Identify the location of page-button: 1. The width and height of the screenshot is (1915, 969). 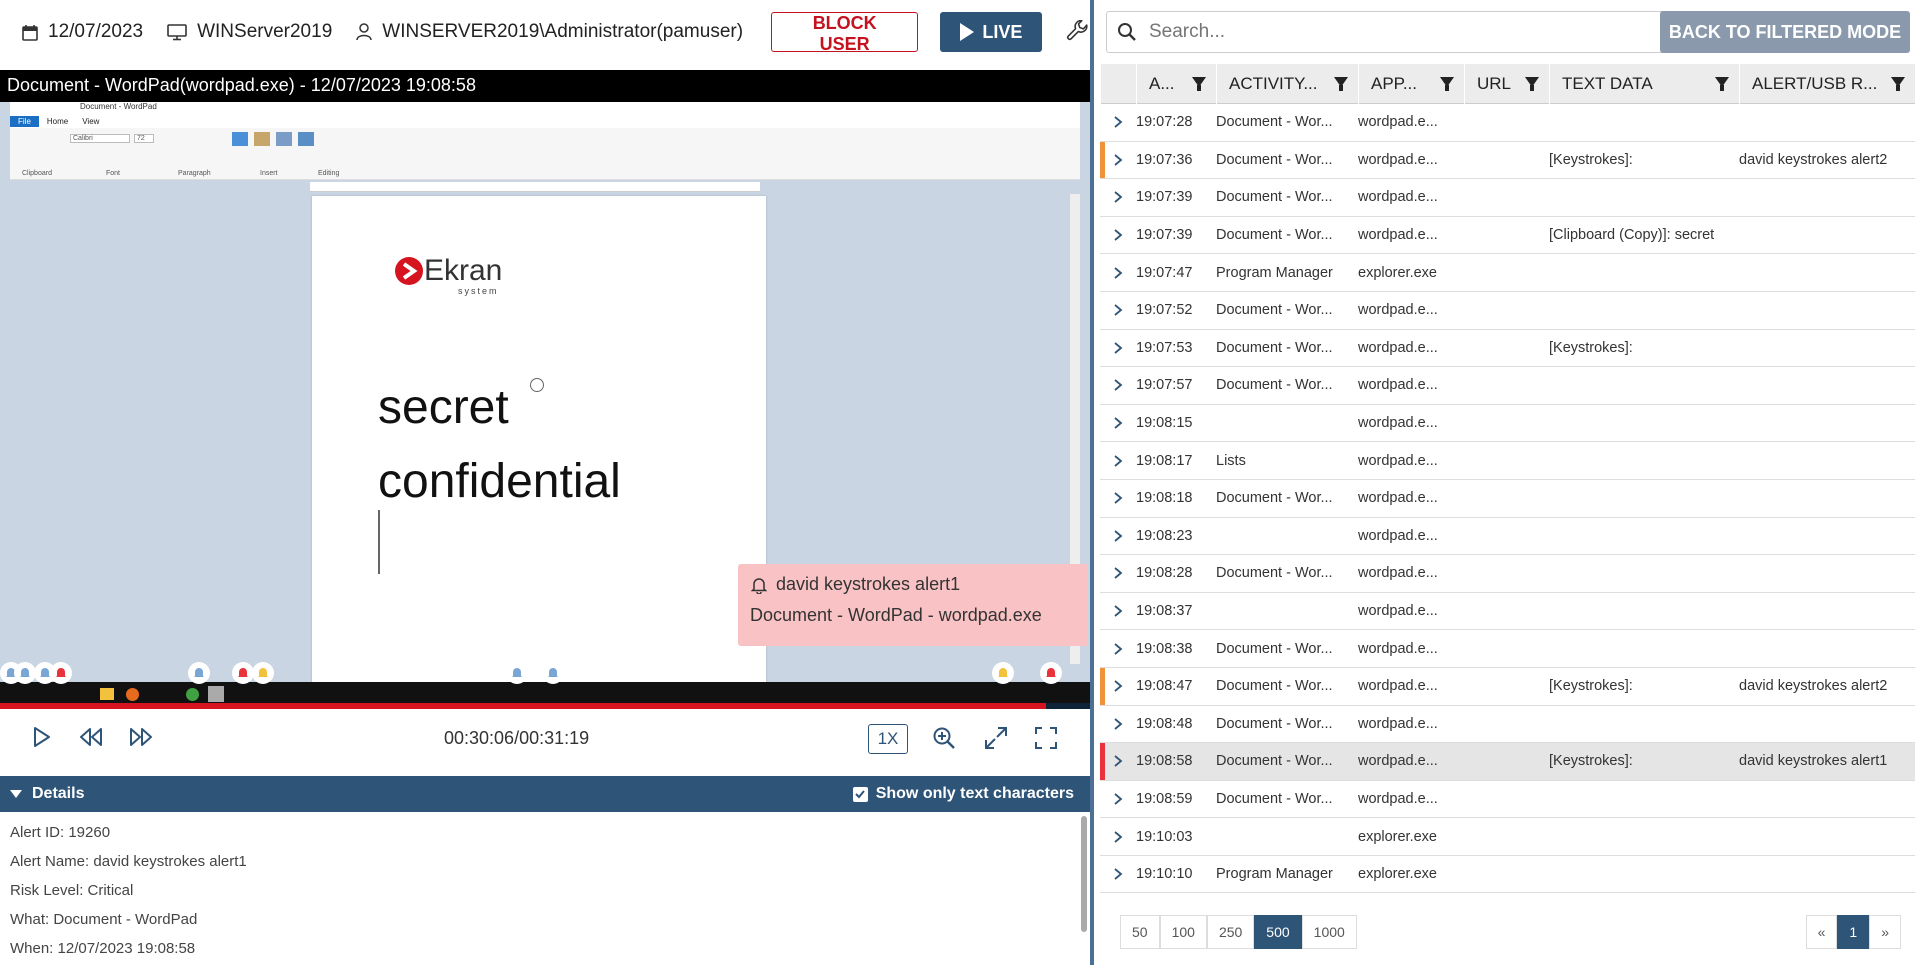
(1853, 932).